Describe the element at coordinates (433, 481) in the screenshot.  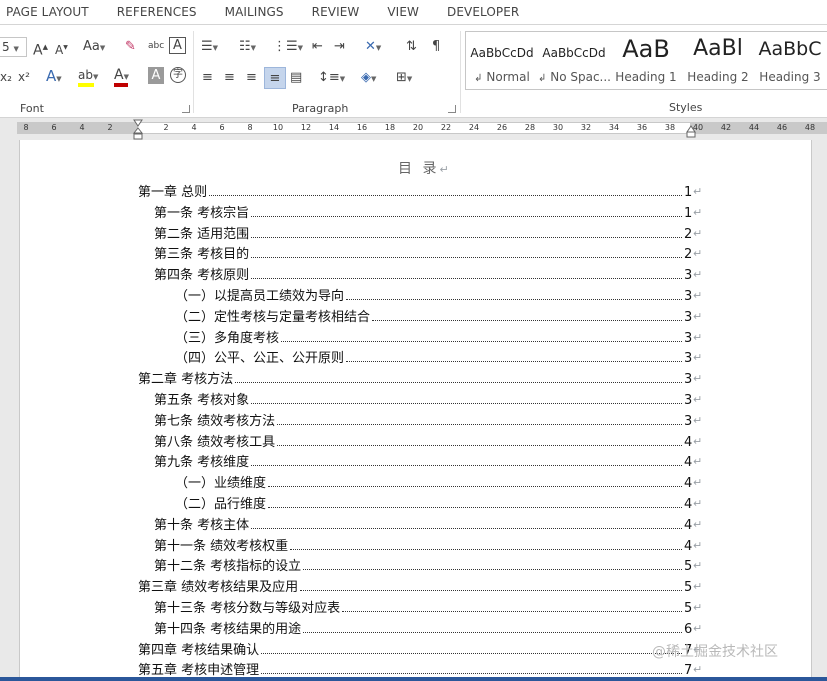
I see `toc-entry: （一）业绩维度 4` at that location.